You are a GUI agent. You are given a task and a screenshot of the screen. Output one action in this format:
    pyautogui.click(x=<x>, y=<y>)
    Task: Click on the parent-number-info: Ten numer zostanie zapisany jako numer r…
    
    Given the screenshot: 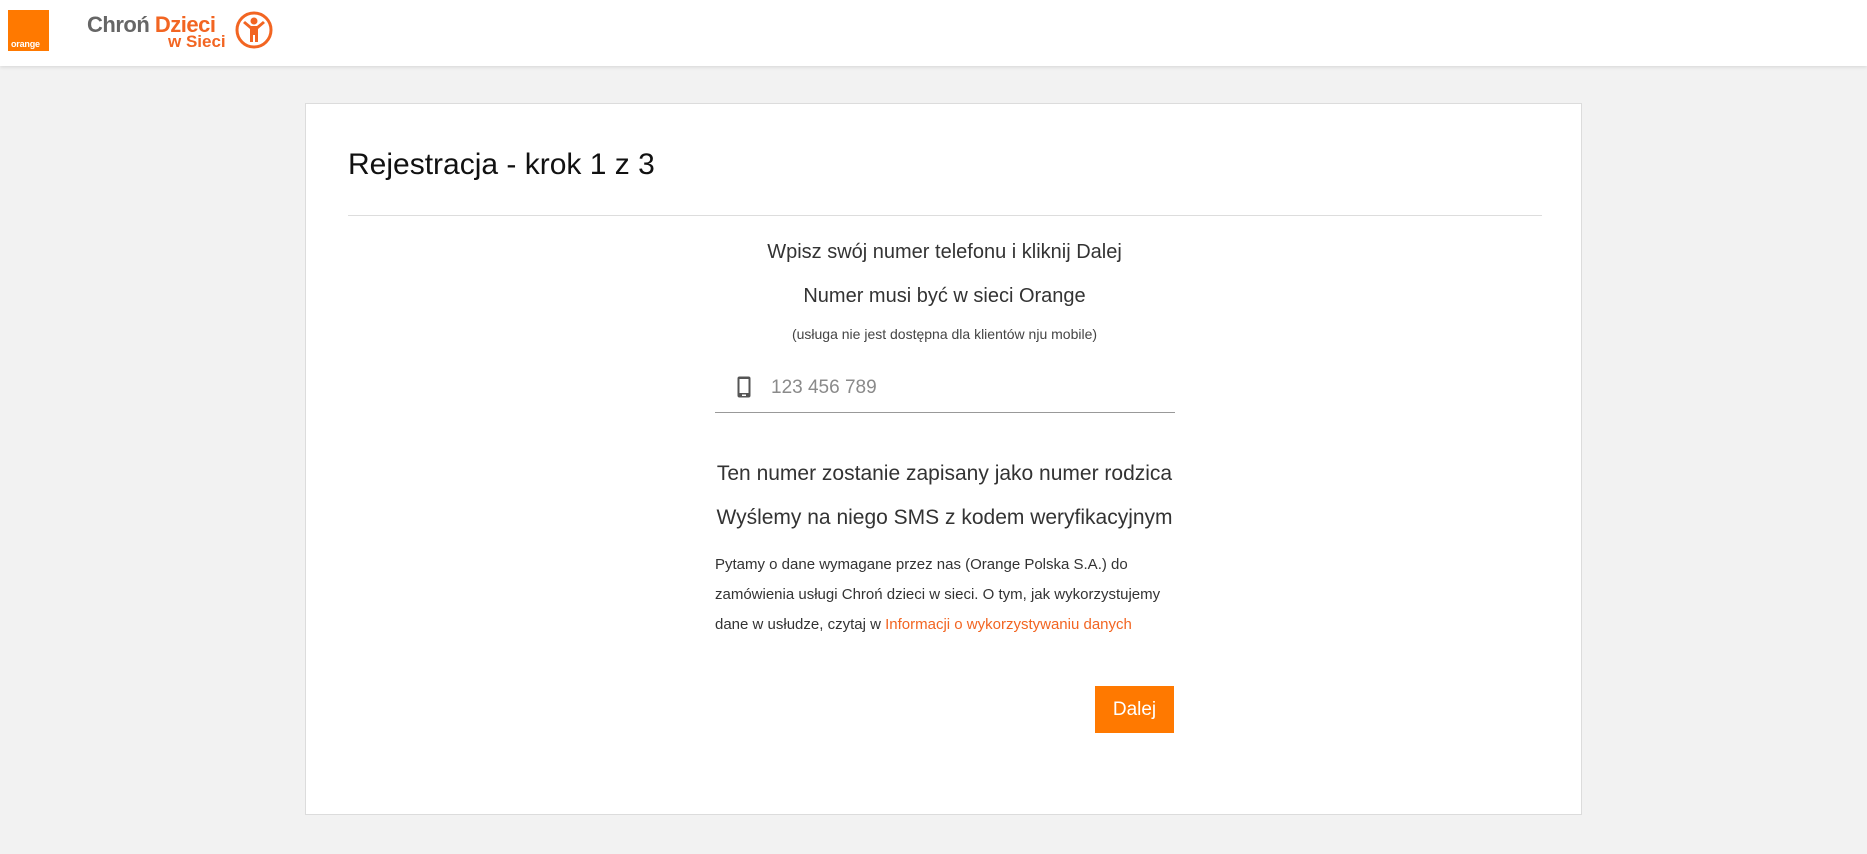 What is the action you would take?
    pyautogui.click(x=944, y=473)
    